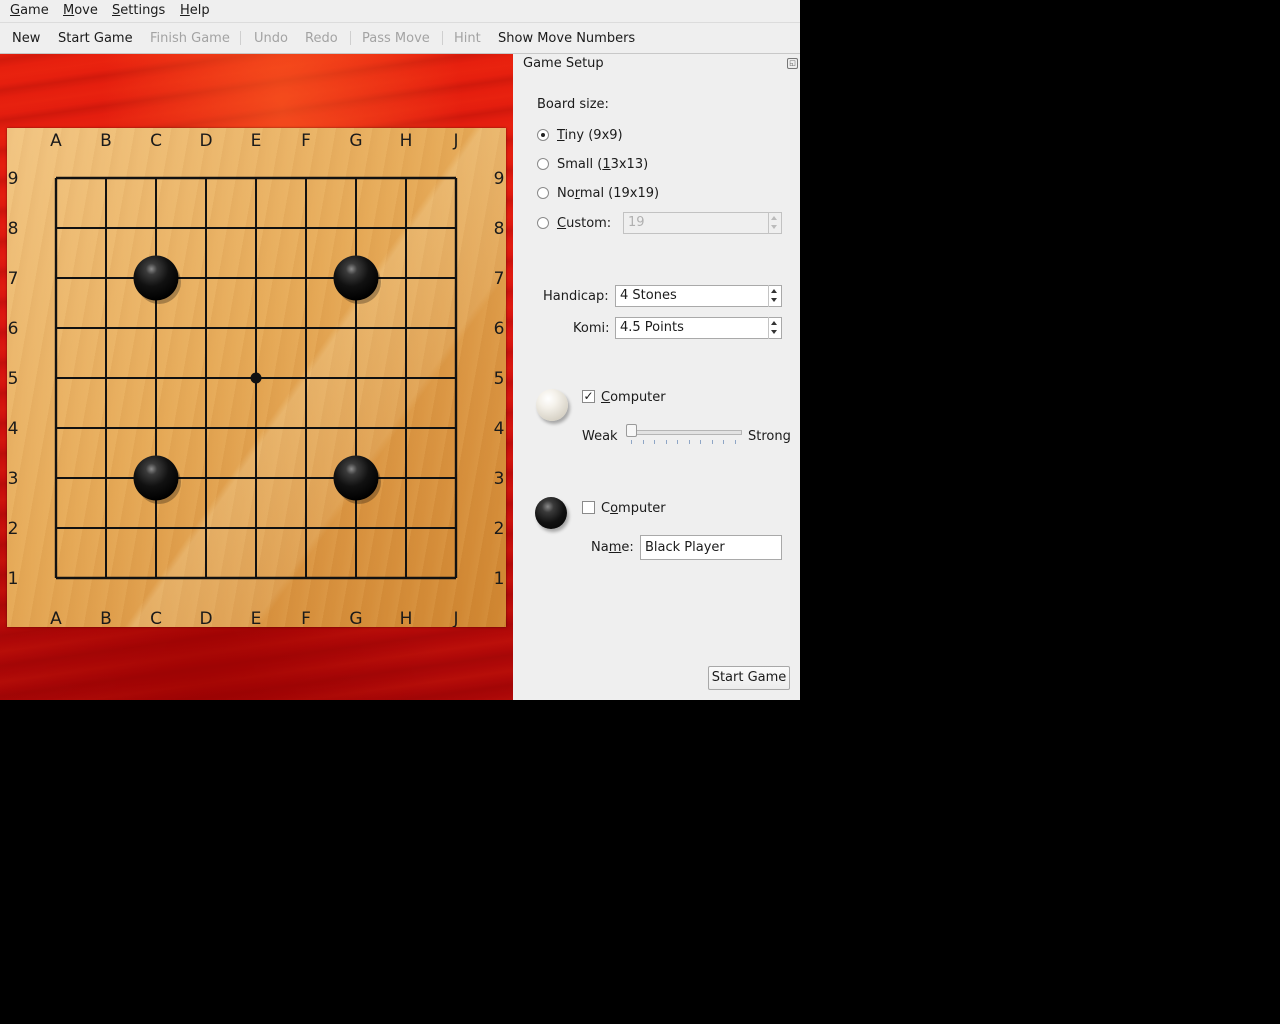 This screenshot has width=1280, height=1024. I want to click on start-game-button: Start Game, so click(749, 678).